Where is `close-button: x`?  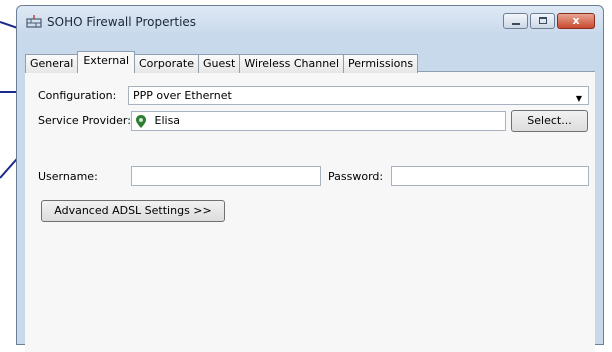 close-button: x is located at coordinates (576, 21).